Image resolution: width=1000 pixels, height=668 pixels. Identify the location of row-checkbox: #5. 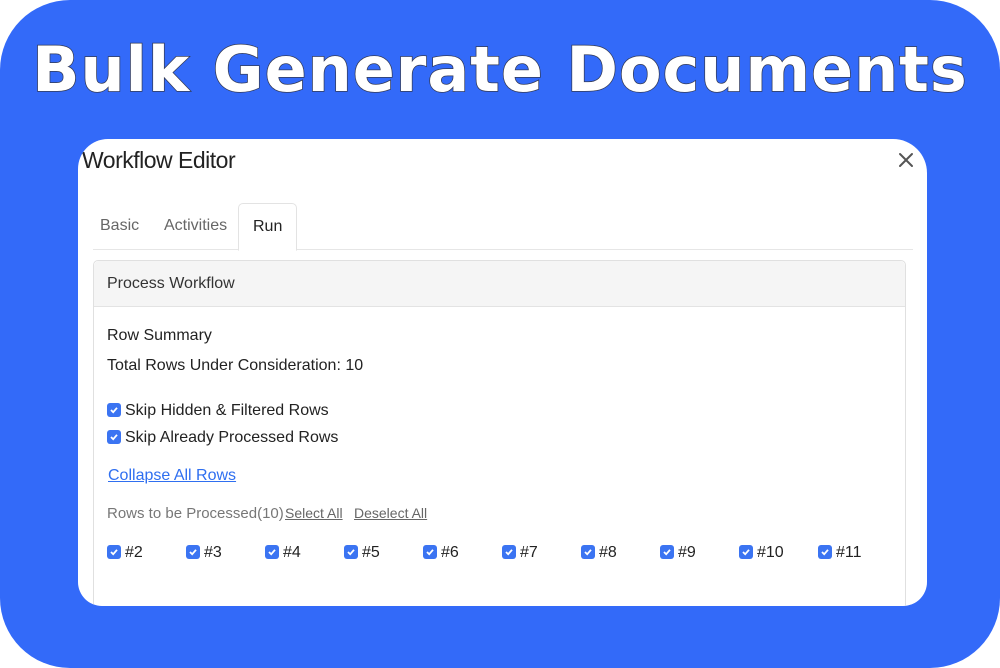
(362, 553).